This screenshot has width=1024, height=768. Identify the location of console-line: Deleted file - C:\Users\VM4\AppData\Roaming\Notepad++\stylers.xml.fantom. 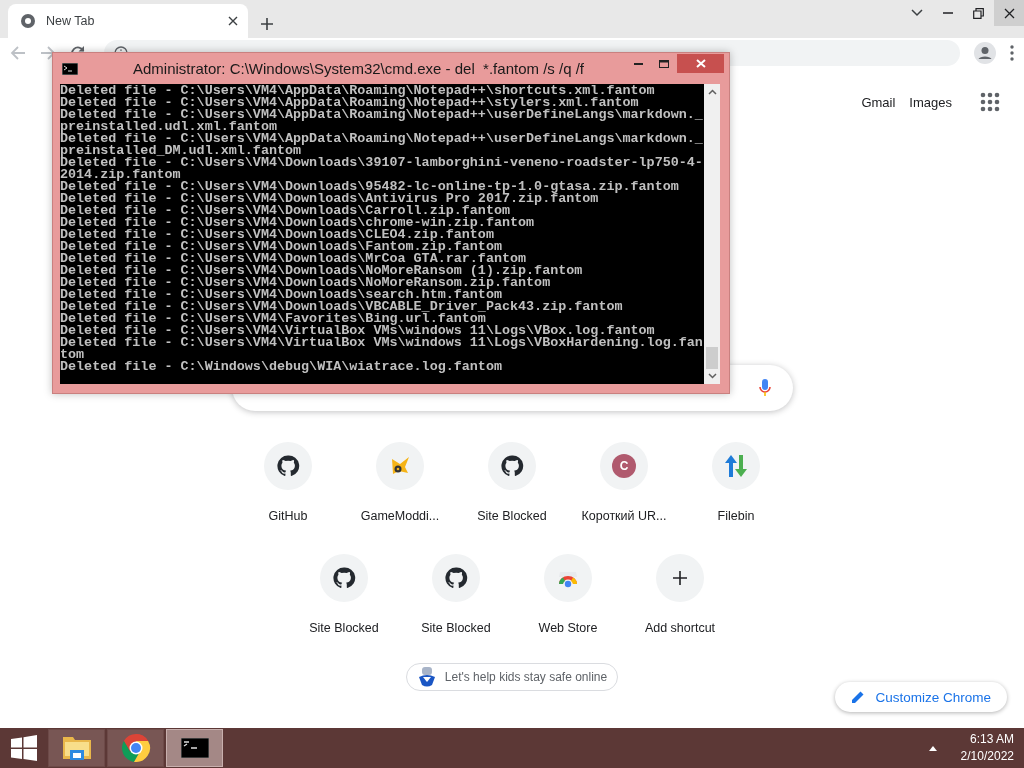
(349, 103).